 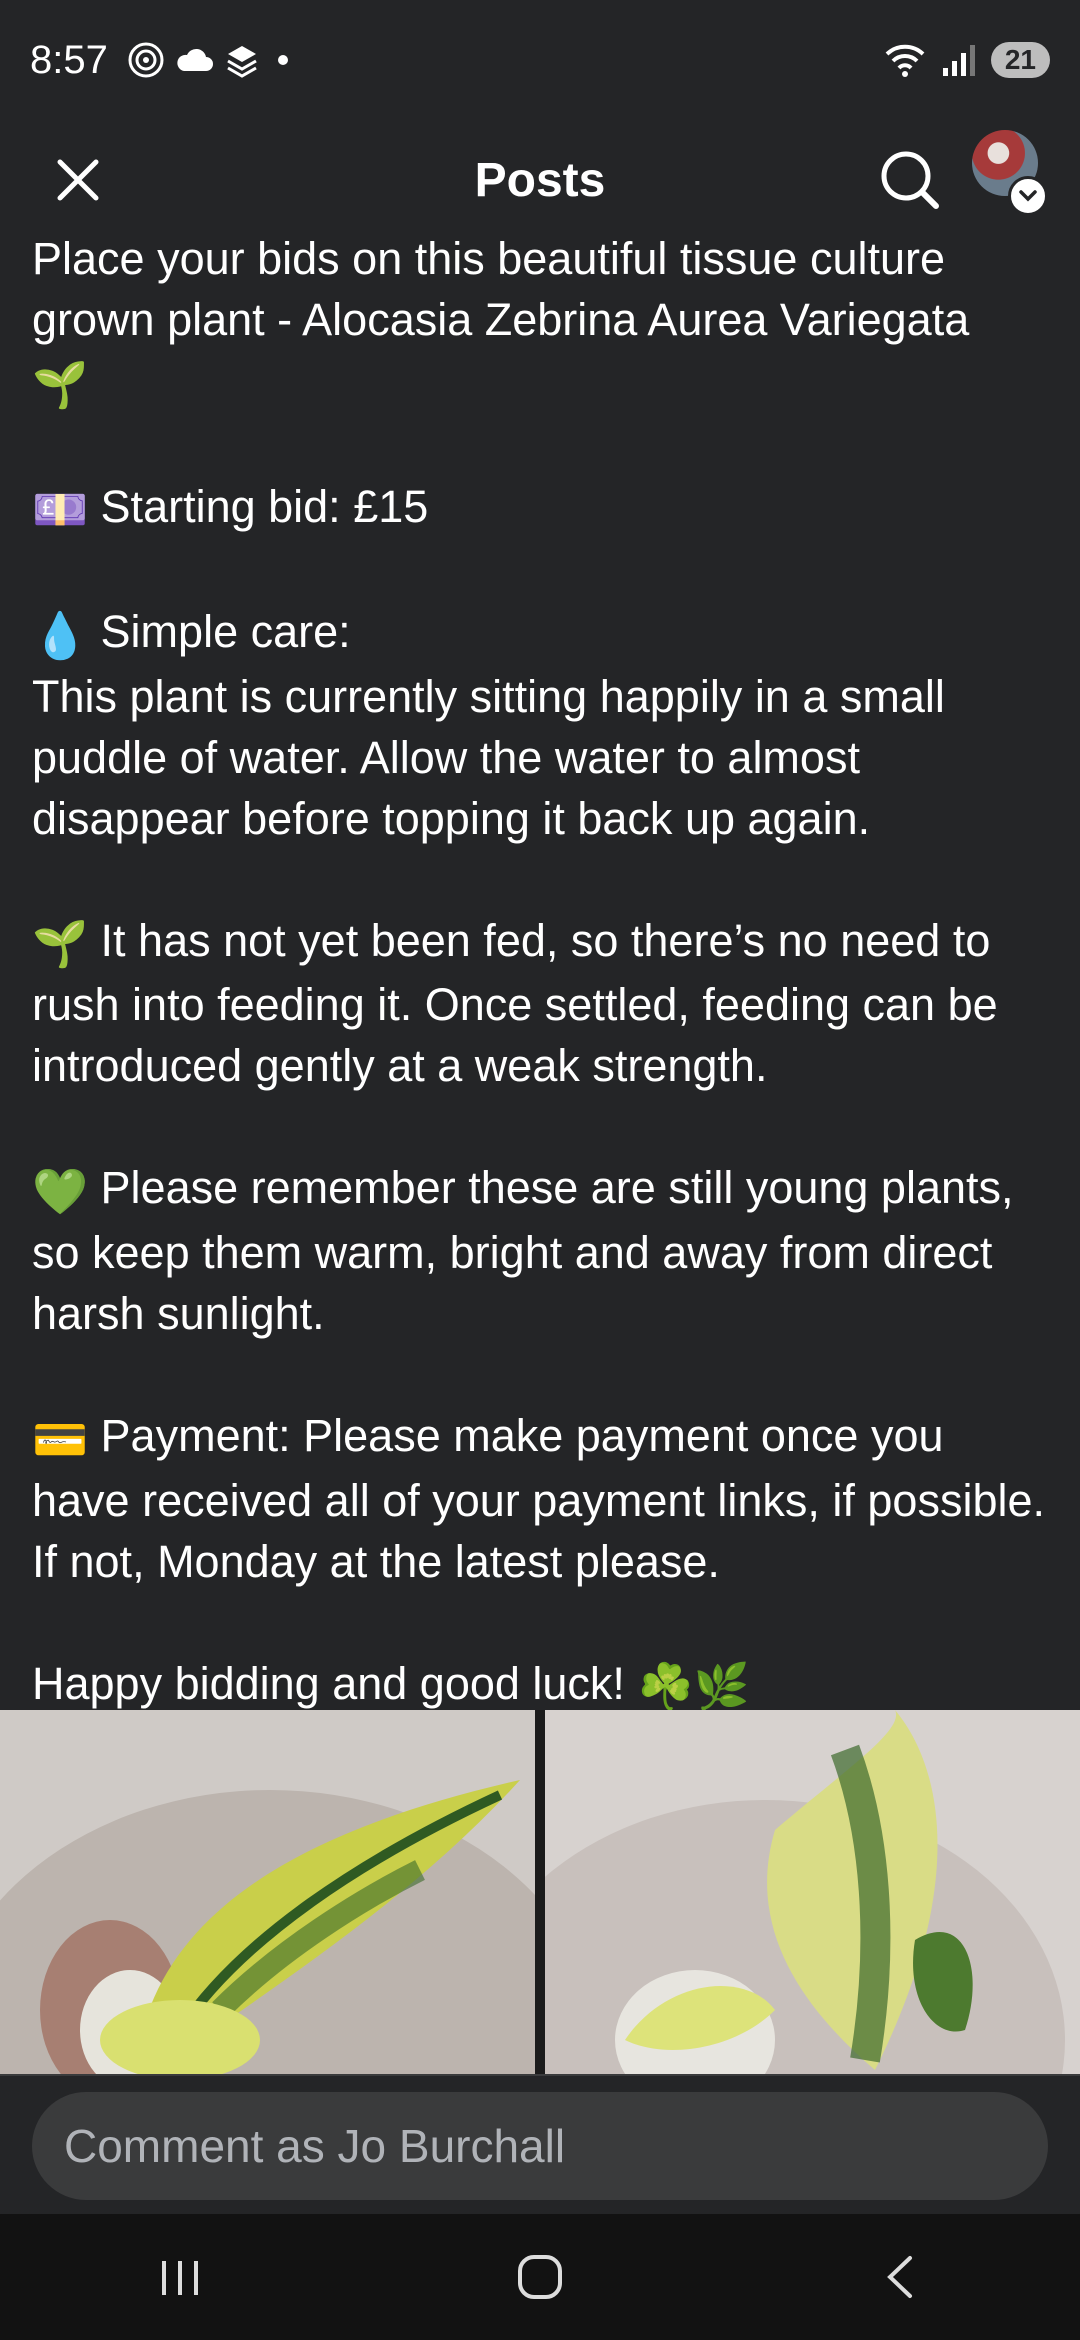 What do you see at coordinates (542, 508) in the screenshot?
I see `starting-bid: 💷 Starting bid: £15` at bounding box center [542, 508].